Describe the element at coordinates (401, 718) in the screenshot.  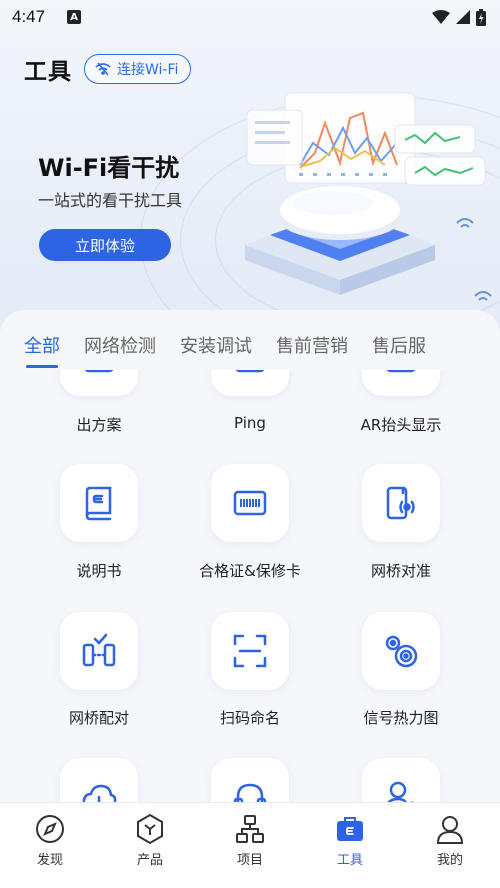
I see `tool-label: 信号热力图` at that location.